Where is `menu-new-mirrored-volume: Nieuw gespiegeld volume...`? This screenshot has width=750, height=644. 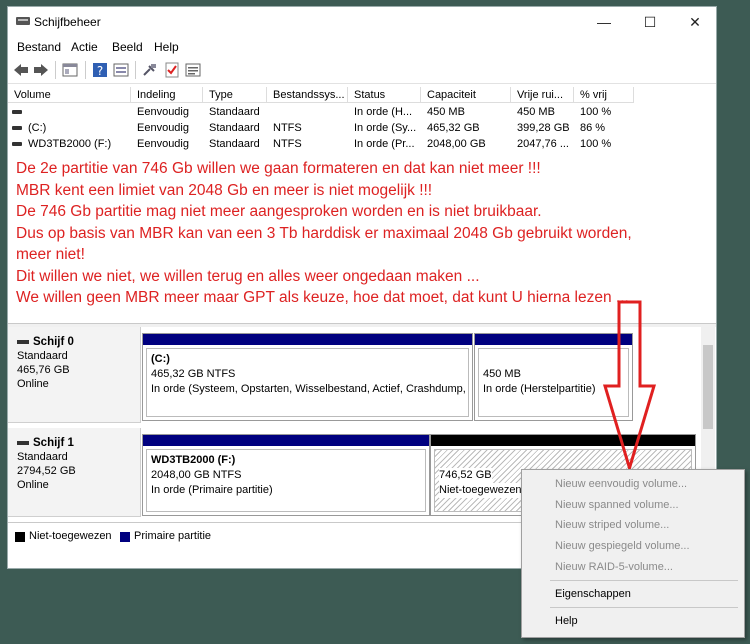
menu-new-mirrored-volume: Nieuw gespiegeld volume... is located at coordinates (622, 546).